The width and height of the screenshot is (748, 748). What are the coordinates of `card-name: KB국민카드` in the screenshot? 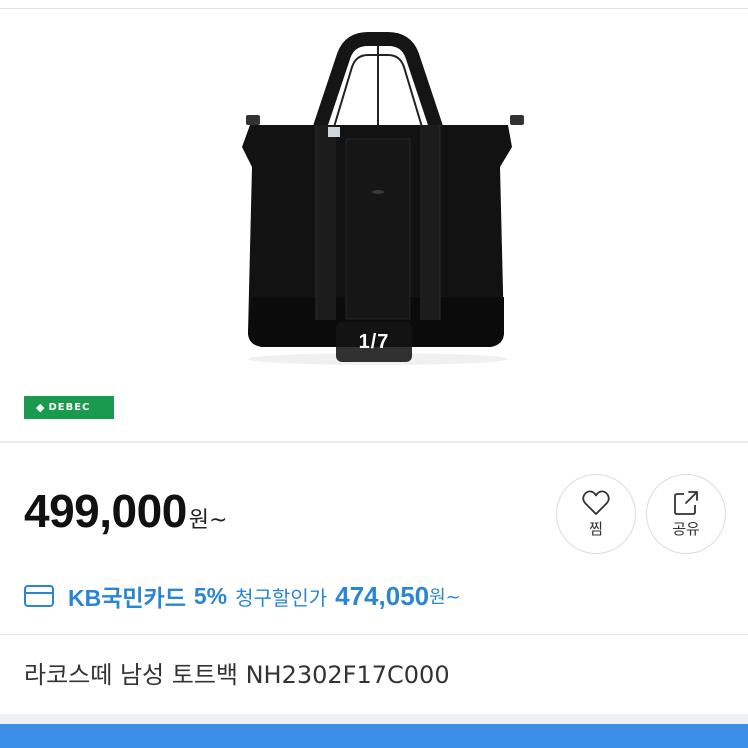 It's located at (127, 598).